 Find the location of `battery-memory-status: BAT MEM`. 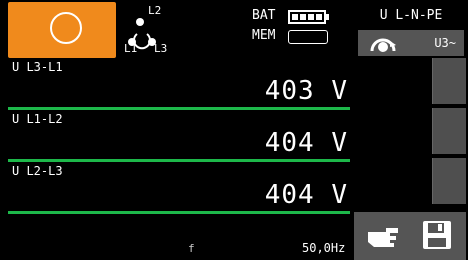

battery-memory-status: BAT MEM is located at coordinates (302, 30).